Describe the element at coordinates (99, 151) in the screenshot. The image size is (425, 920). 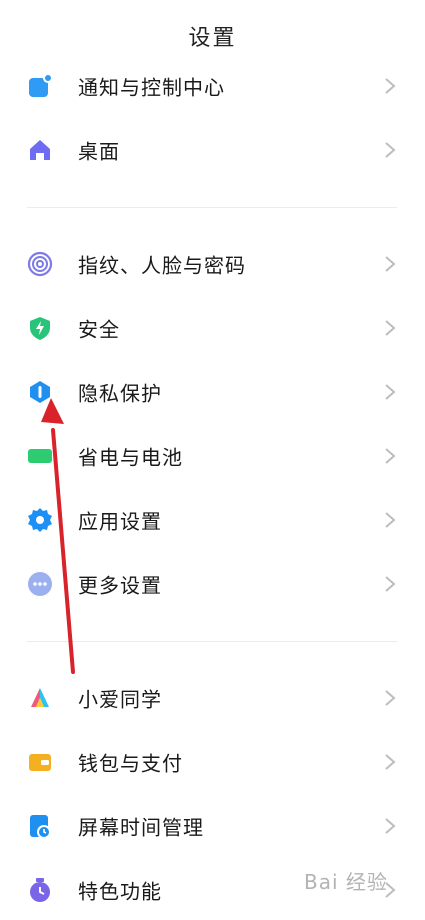
I see `settings-item-label: 桌面` at that location.